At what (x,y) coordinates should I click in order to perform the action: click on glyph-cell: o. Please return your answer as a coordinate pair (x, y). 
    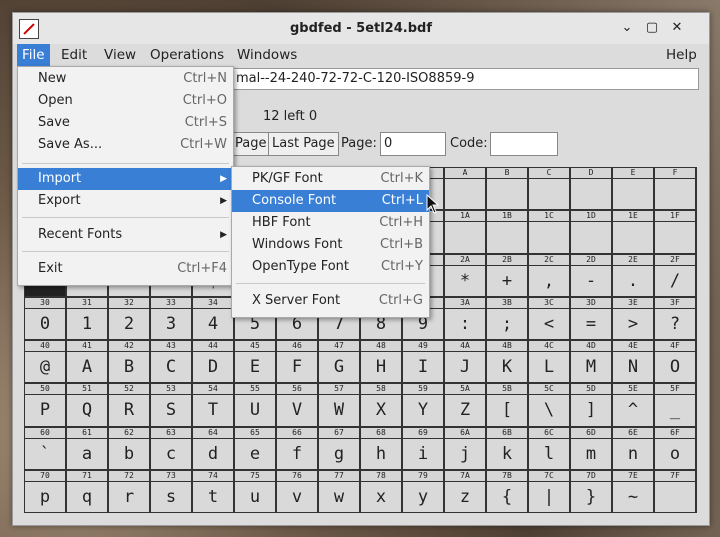
    Looking at the image, I should click on (675, 453).